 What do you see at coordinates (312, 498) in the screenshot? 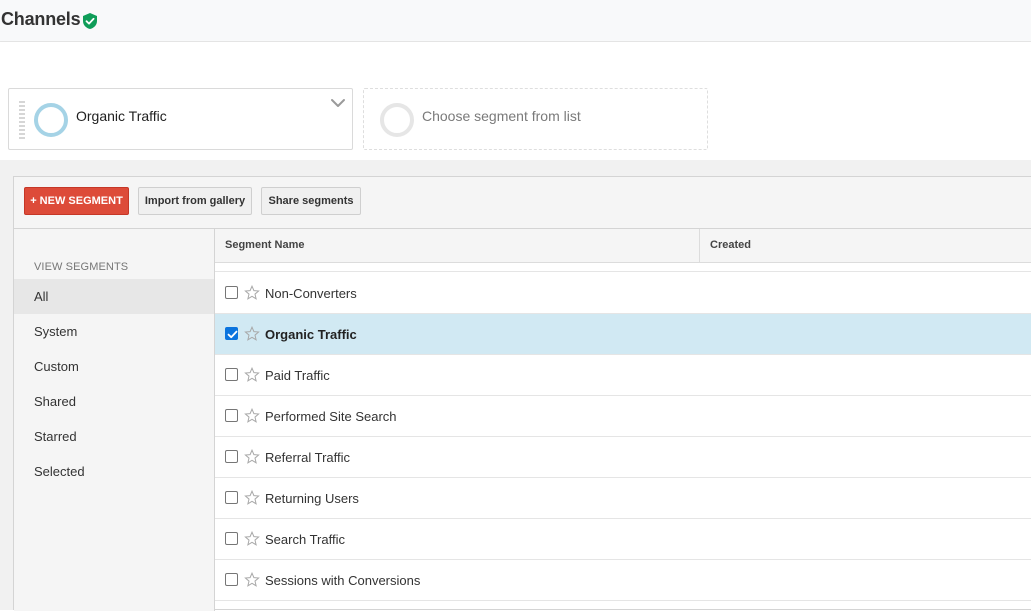
I see `segment-name: Returning Users` at bounding box center [312, 498].